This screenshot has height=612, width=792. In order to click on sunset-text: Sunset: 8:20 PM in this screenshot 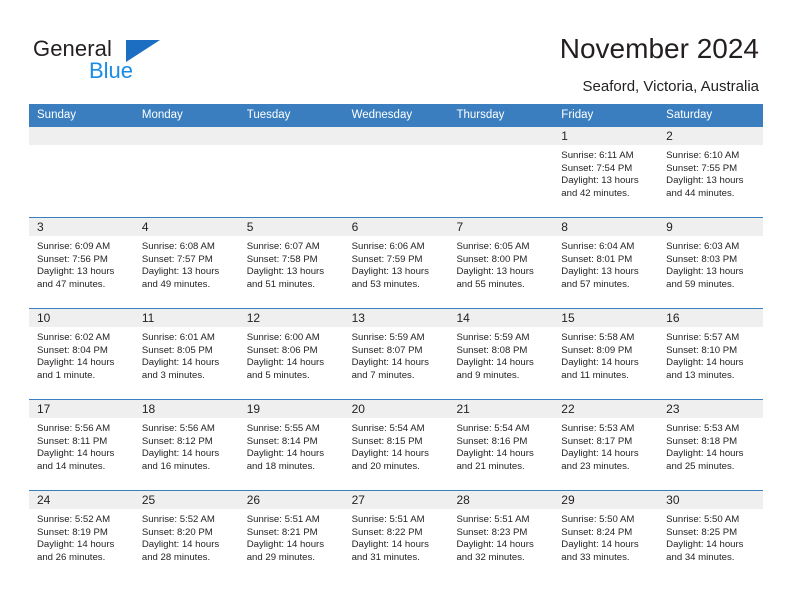, I will do `click(177, 532)`.